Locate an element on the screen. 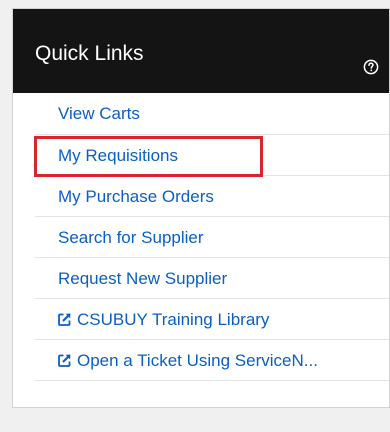 The height and width of the screenshot is (432, 390). search-for-supplier-link: Search for Supplier is located at coordinates (131, 238).